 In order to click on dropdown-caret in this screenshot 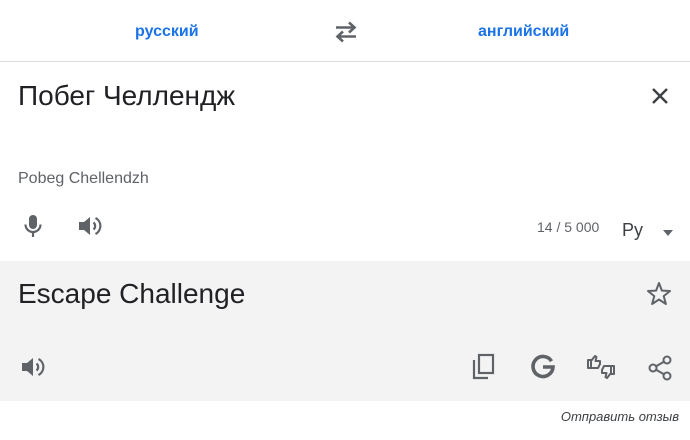, I will do `click(668, 233)`.